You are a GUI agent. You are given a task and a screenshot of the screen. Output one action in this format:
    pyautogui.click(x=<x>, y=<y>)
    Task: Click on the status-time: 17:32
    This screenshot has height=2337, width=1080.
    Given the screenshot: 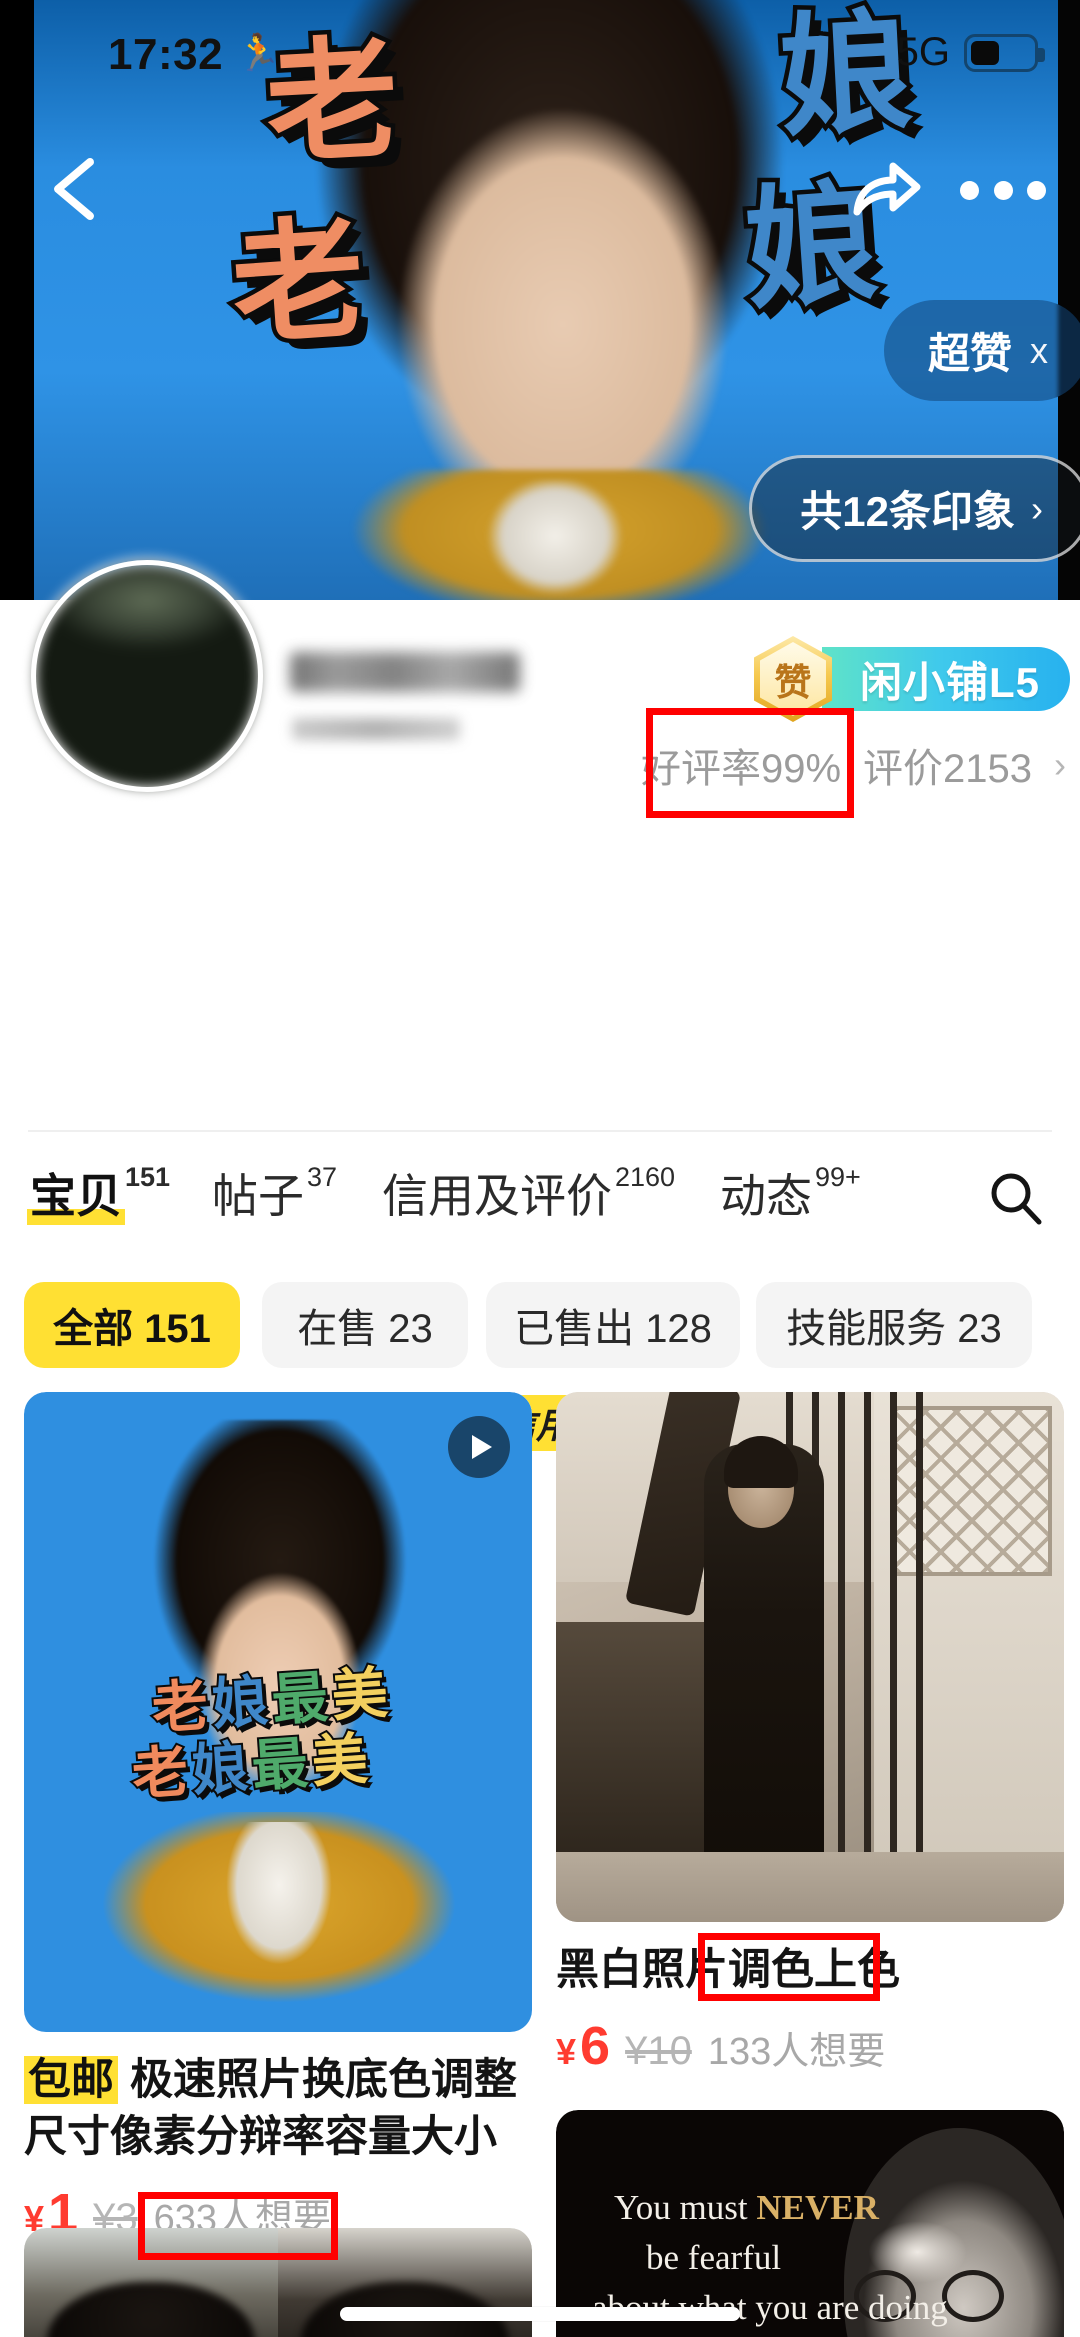 What is the action you would take?
    pyautogui.click(x=166, y=54)
    